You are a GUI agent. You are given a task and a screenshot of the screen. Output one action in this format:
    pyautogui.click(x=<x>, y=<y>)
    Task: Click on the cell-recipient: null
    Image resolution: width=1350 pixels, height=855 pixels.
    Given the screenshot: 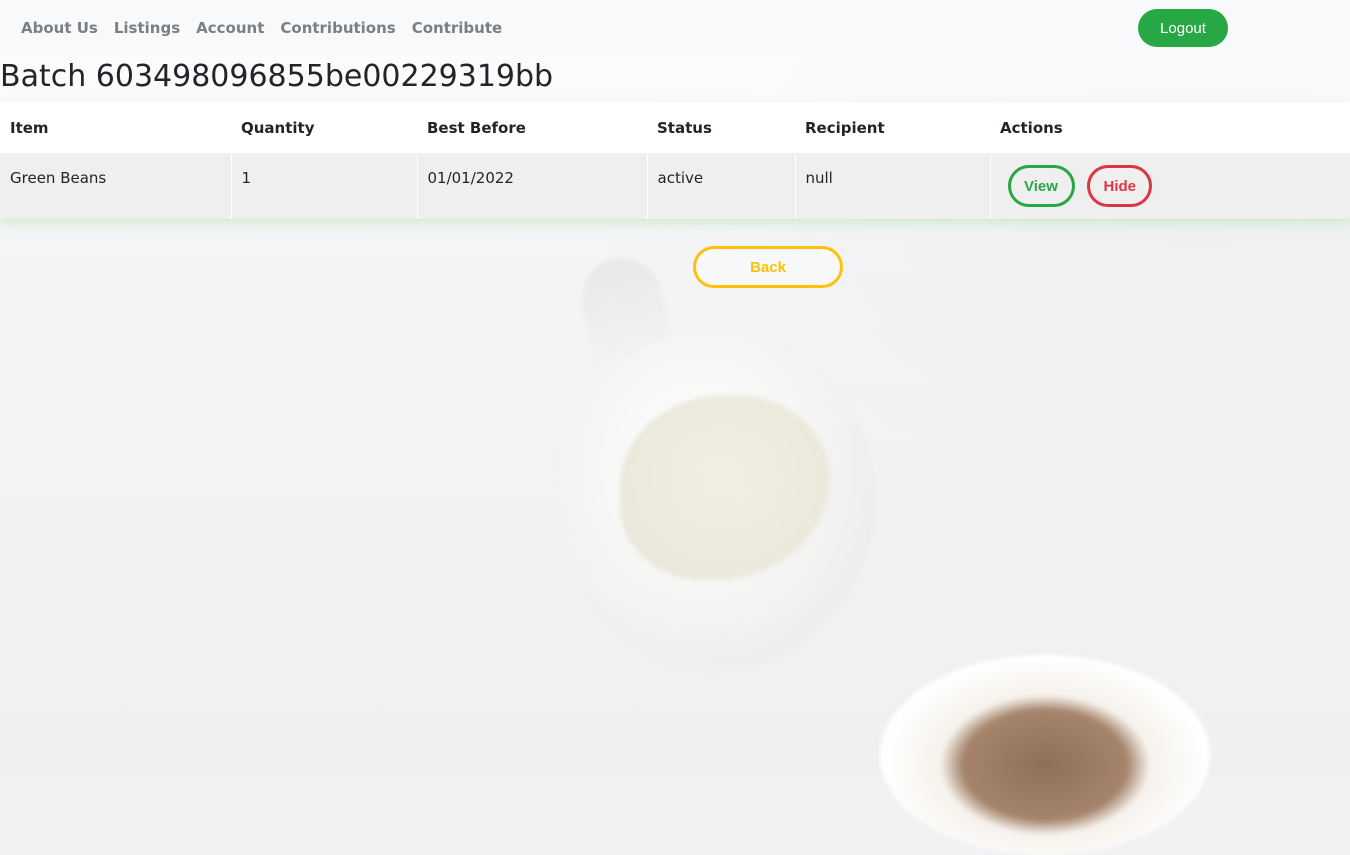 What is the action you would take?
    pyautogui.click(x=892, y=186)
    